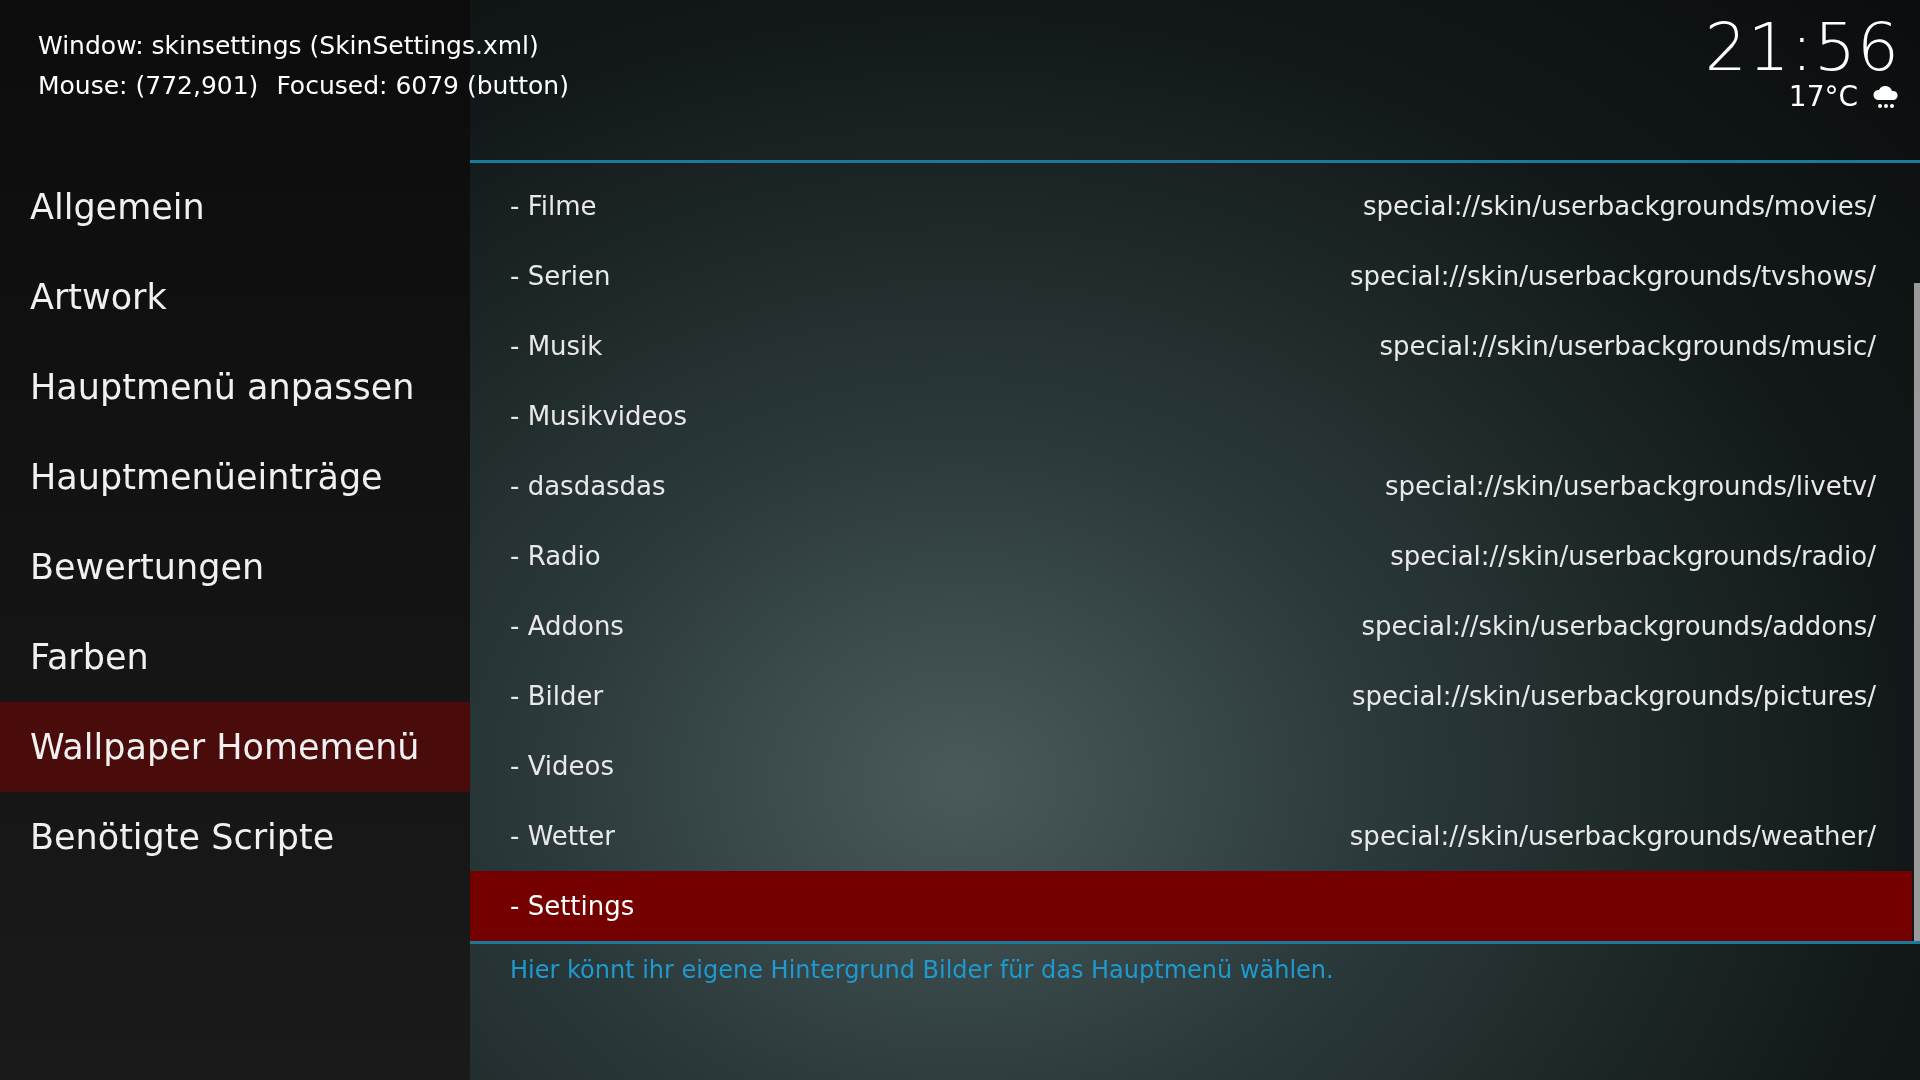 Image resolution: width=1920 pixels, height=1080 pixels. Describe the element at coordinates (572, 906) in the screenshot. I see `setting-label: - Settings` at that location.